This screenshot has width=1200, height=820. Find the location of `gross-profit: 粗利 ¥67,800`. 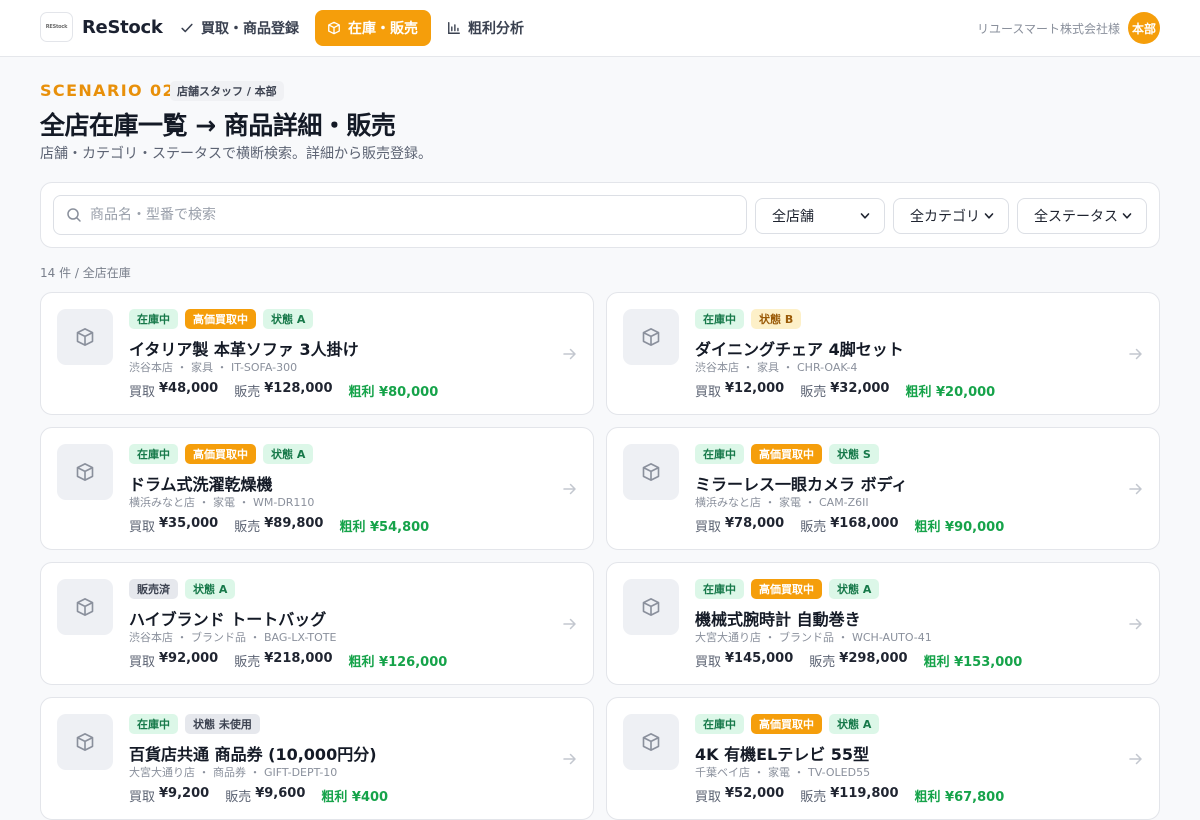

gross-profit: 粗利 ¥67,800 is located at coordinates (959, 797).